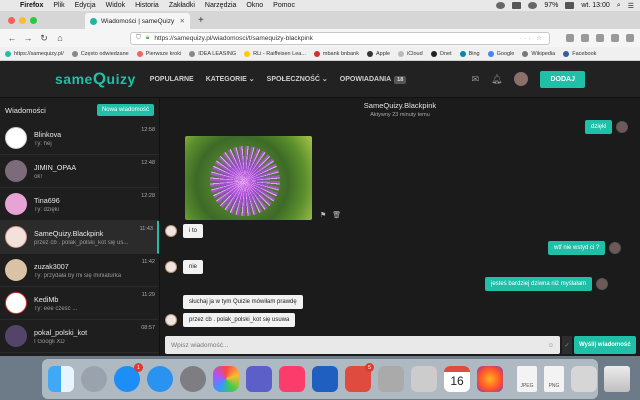 The width and height of the screenshot is (640, 400). Describe the element at coordinates (85, 5) in the screenshot. I see `menu-edycja: Edycja` at that location.